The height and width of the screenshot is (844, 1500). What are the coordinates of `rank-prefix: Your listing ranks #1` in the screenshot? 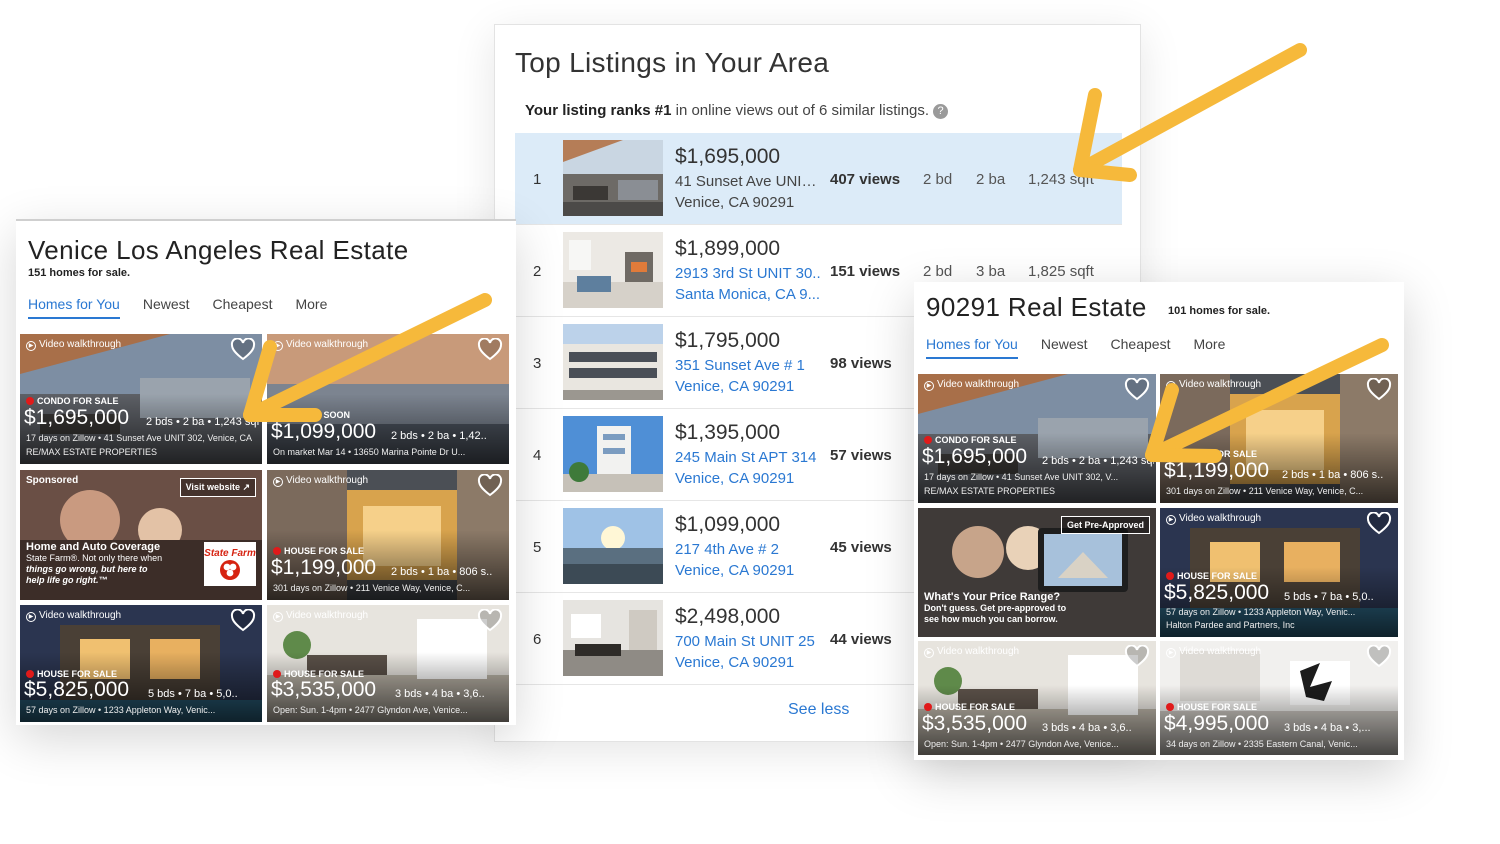 It's located at (598, 110).